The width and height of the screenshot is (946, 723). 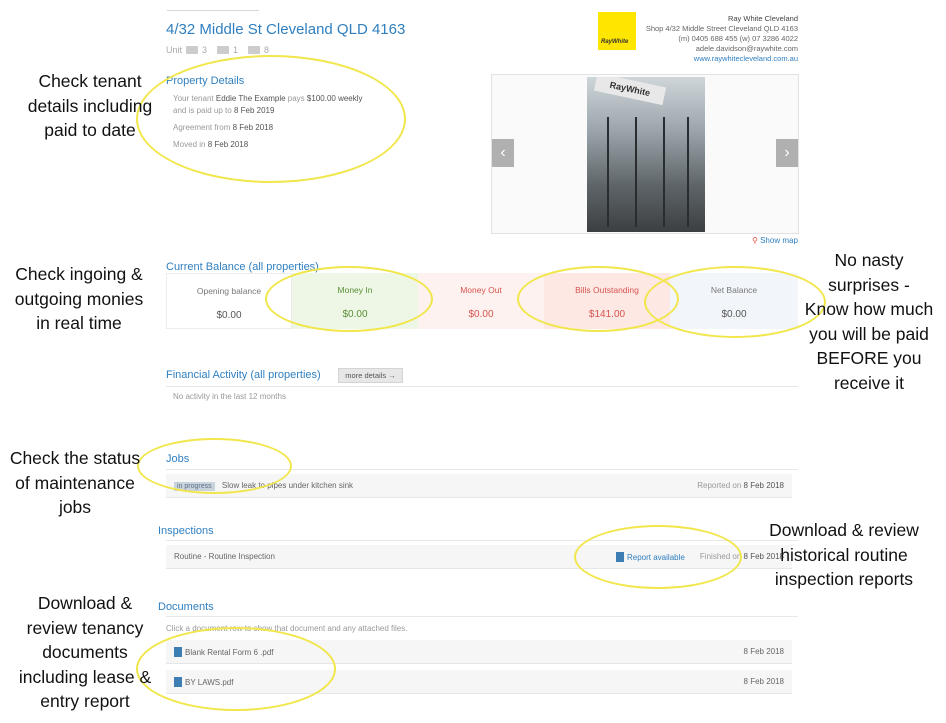 What do you see at coordinates (349, 299) in the screenshot?
I see `highlight-ring-money-in` at bounding box center [349, 299].